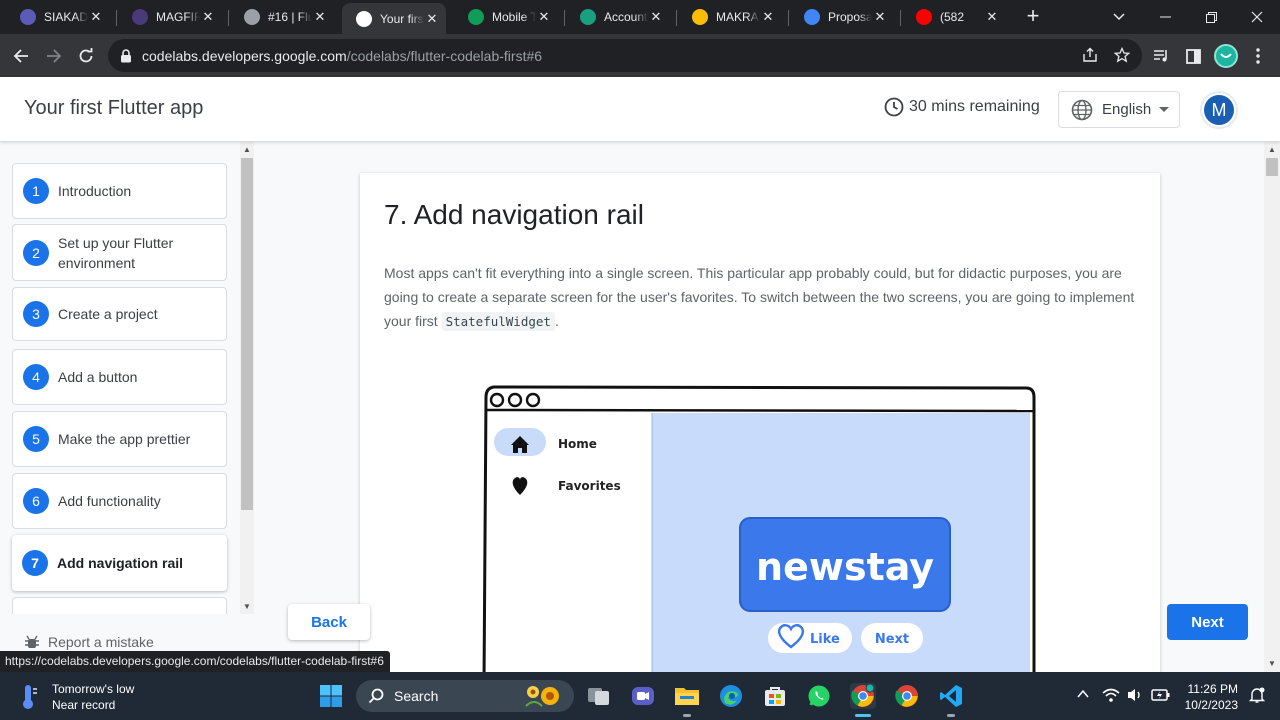  I want to click on edge-button, so click(731, 696).